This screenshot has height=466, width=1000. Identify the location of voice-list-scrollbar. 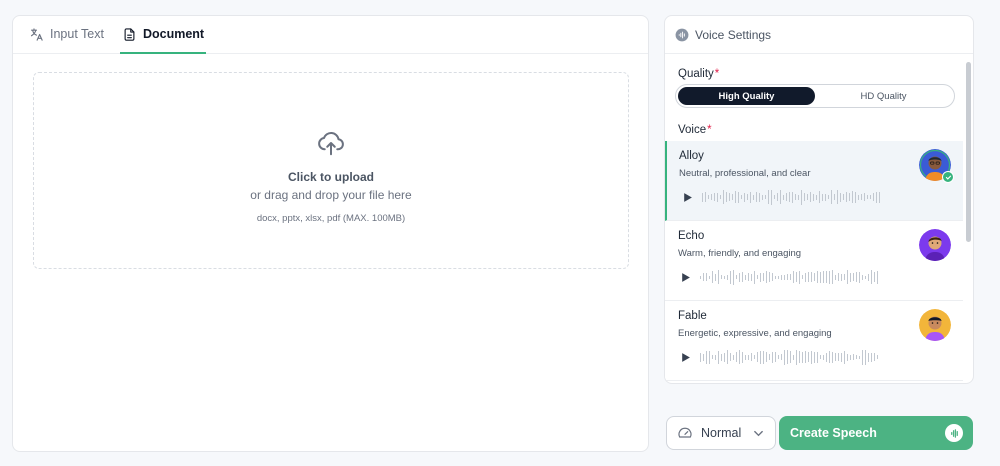
(968, 152).